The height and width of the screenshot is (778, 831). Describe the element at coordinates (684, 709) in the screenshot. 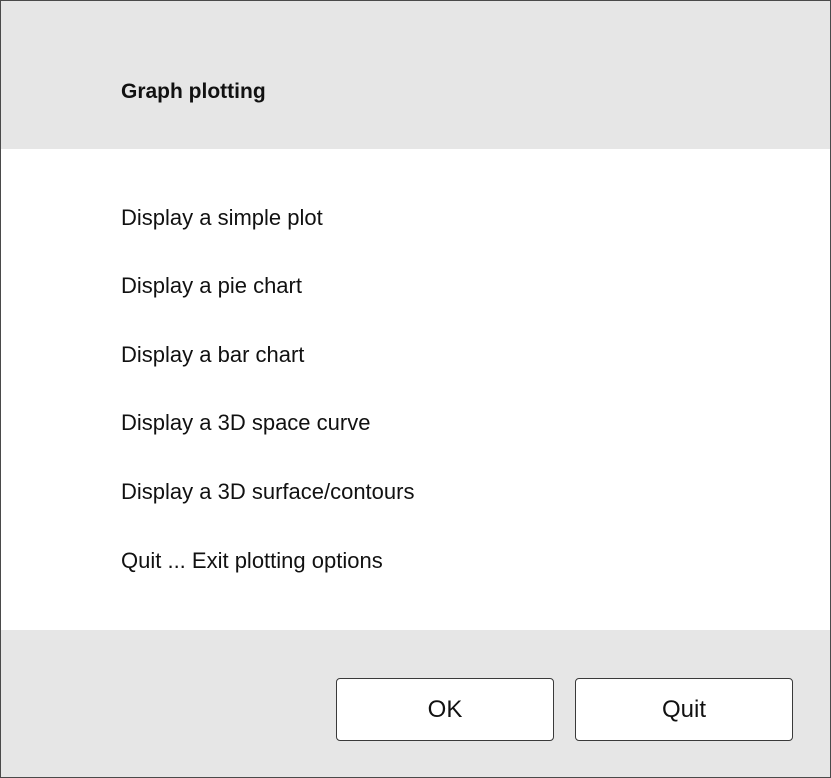

I see `quit-button: Quit` at that location.